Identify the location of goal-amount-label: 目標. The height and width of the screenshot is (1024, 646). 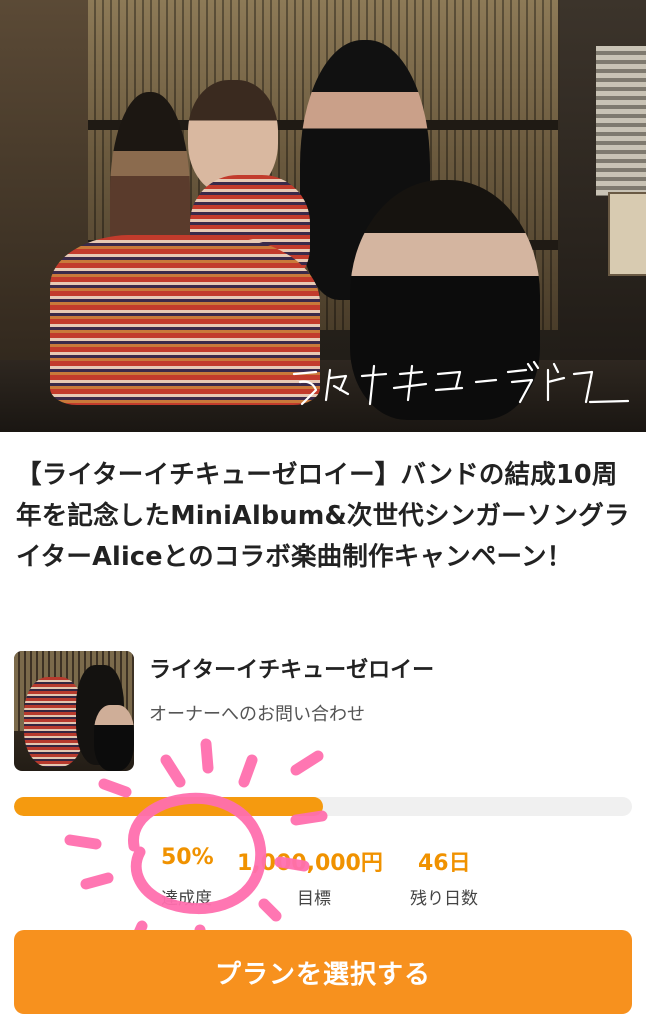
(314, 899).